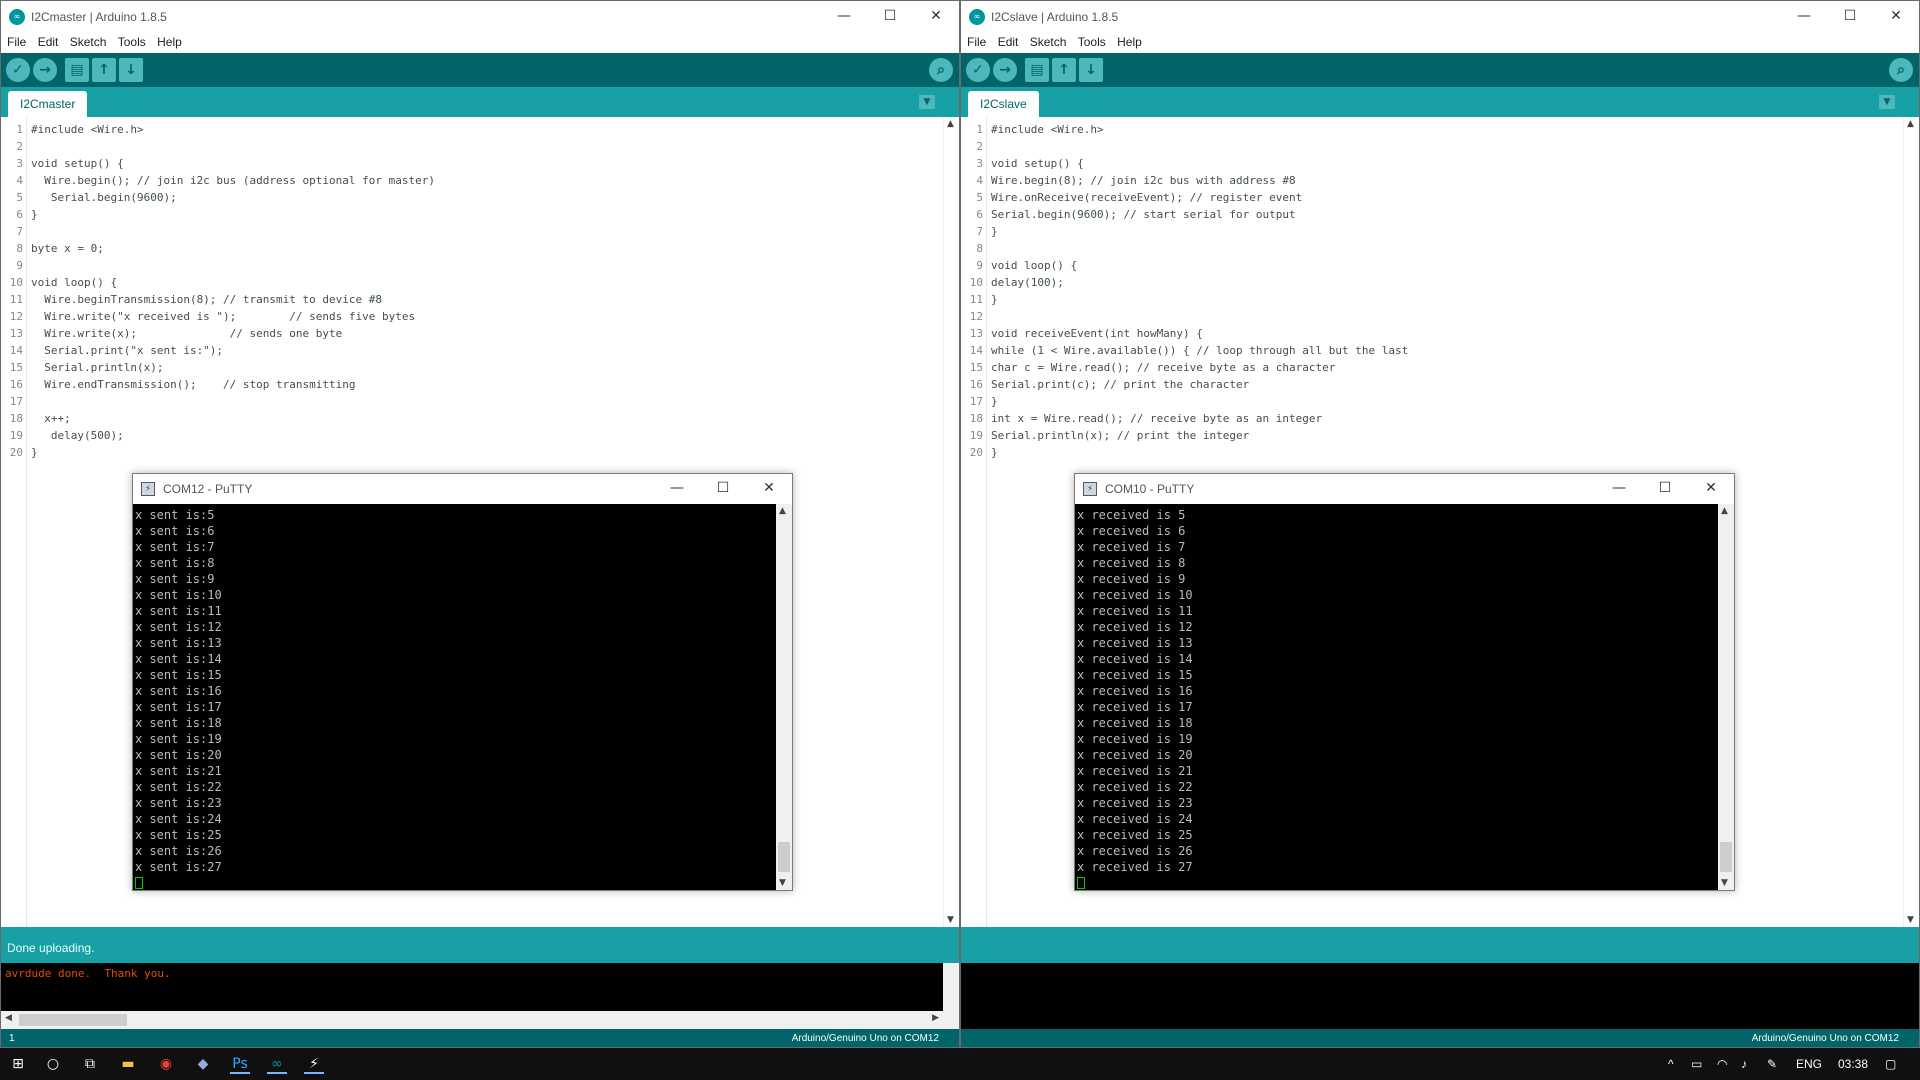 This screenshot has width=1920, height=1080. I want to click on code-line: 7, so click(480, 231).